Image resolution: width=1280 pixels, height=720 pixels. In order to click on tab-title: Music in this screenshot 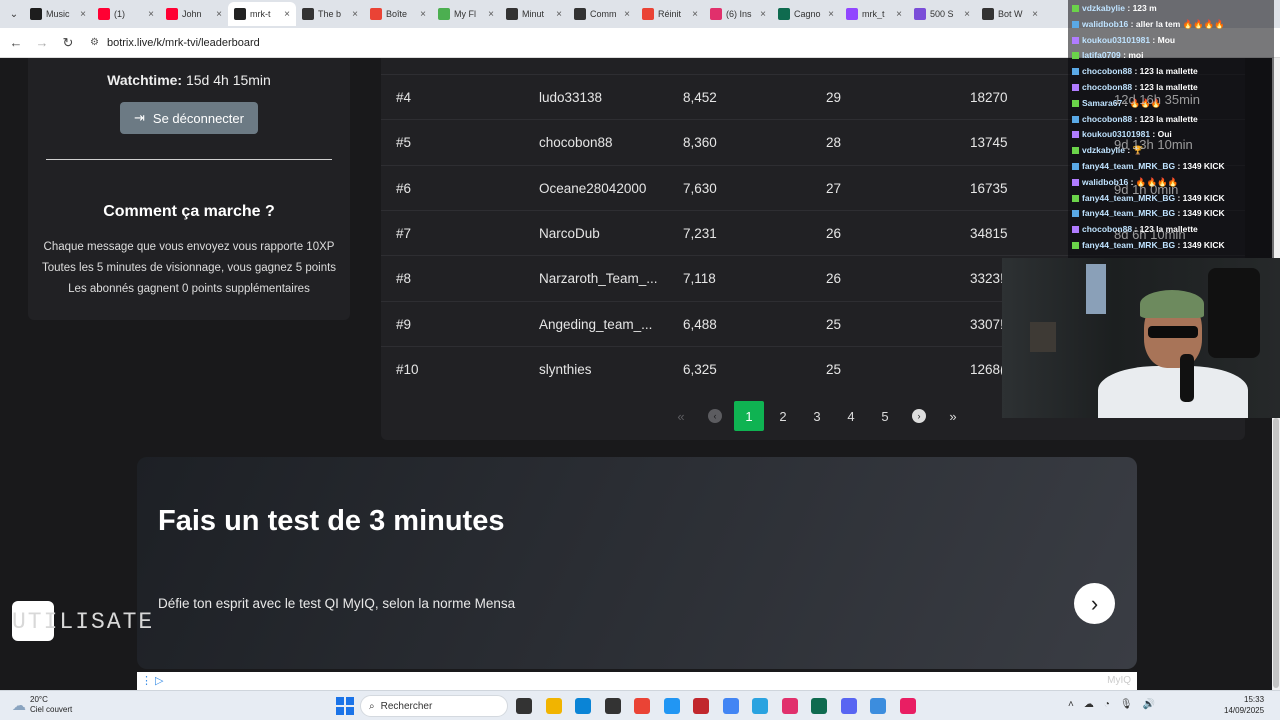, I will do `click(58, 14)`.